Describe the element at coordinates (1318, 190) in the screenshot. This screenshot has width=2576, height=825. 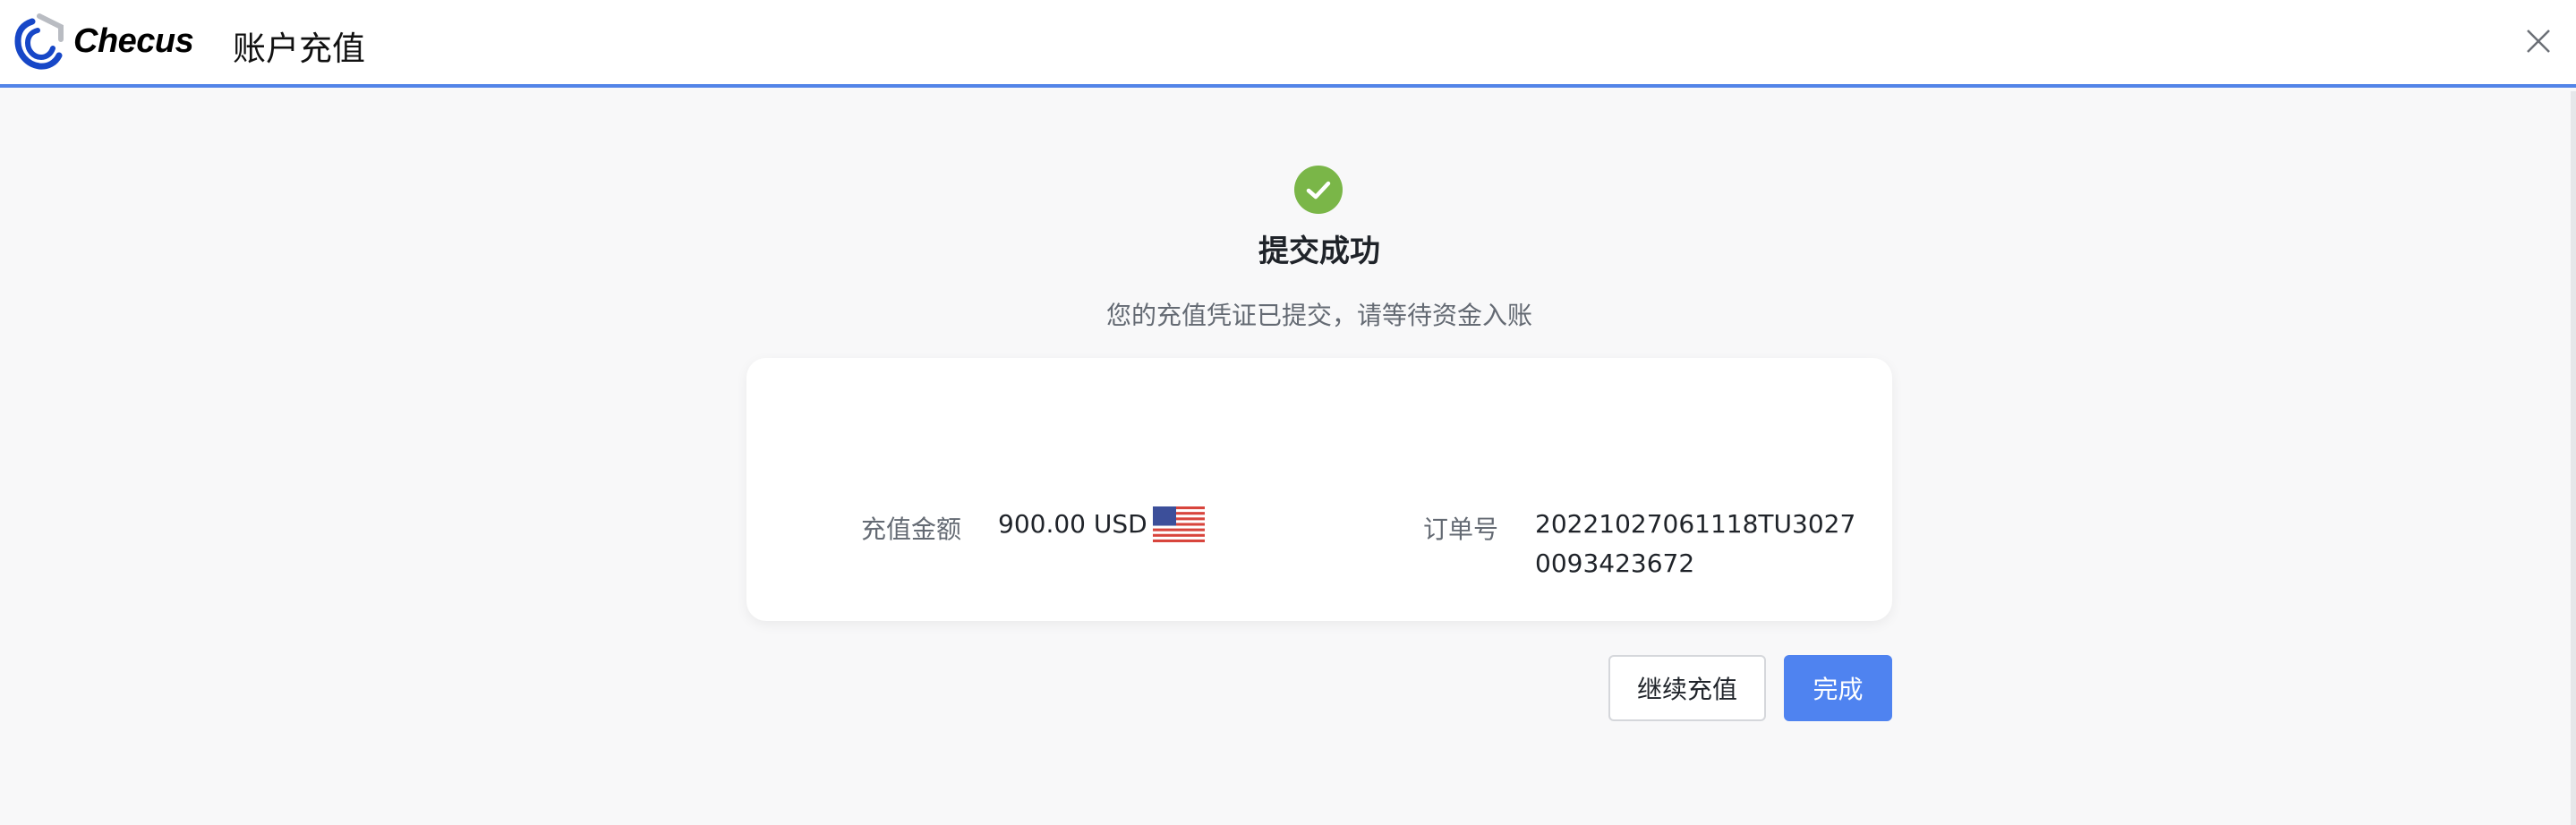
I see `success-check-icon` at that location.